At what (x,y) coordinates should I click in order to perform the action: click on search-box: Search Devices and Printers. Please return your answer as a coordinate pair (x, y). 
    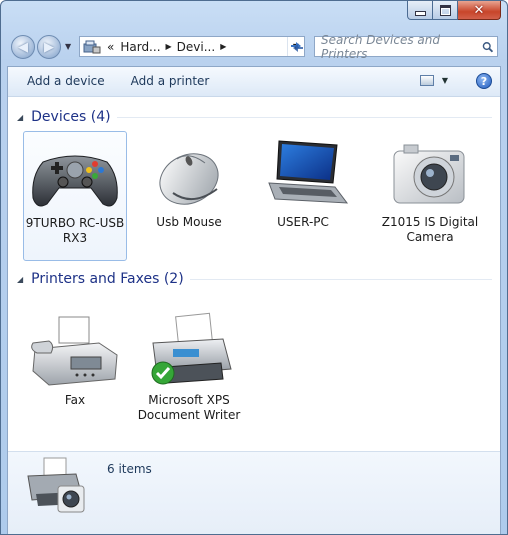
    Looking at the image, I should click on (406, 47).